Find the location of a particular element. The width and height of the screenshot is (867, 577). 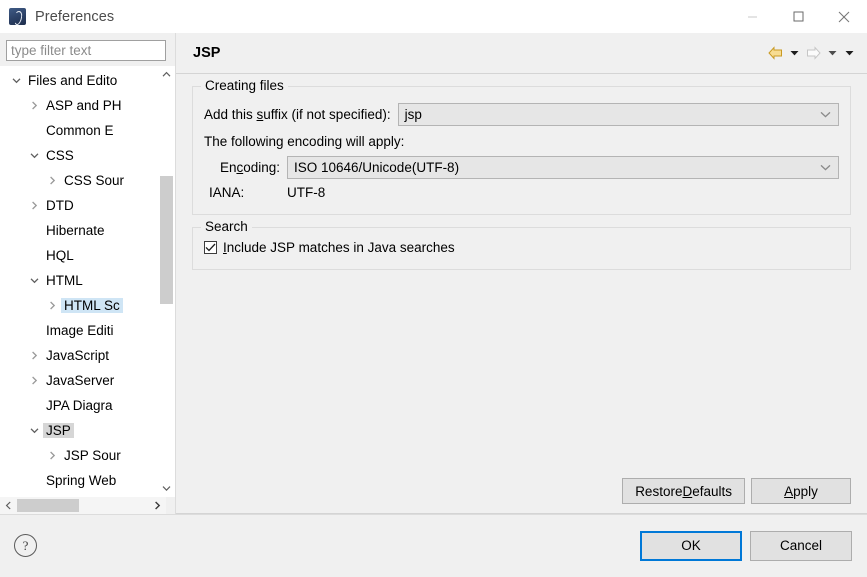

tree-item-label: DTD is located at coordinates (60, 205).